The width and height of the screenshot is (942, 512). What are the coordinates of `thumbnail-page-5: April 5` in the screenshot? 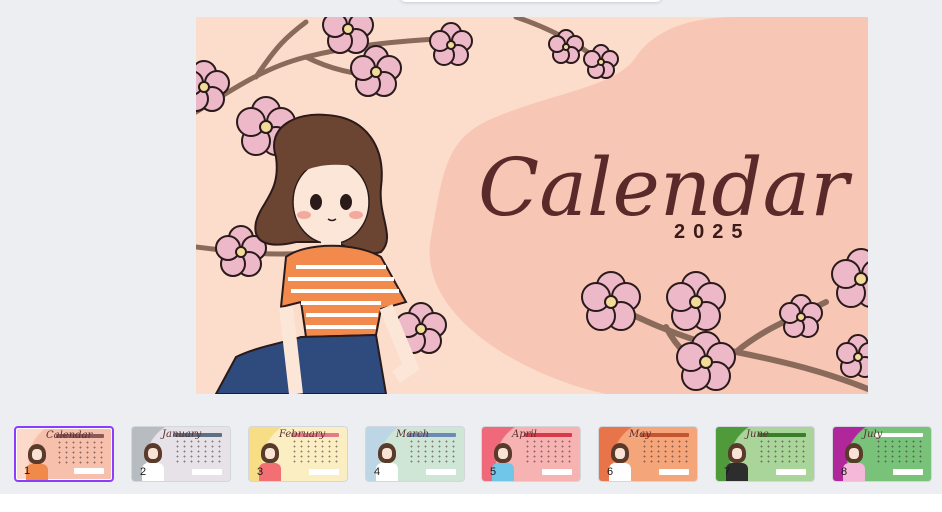 It's located at (531, 454).